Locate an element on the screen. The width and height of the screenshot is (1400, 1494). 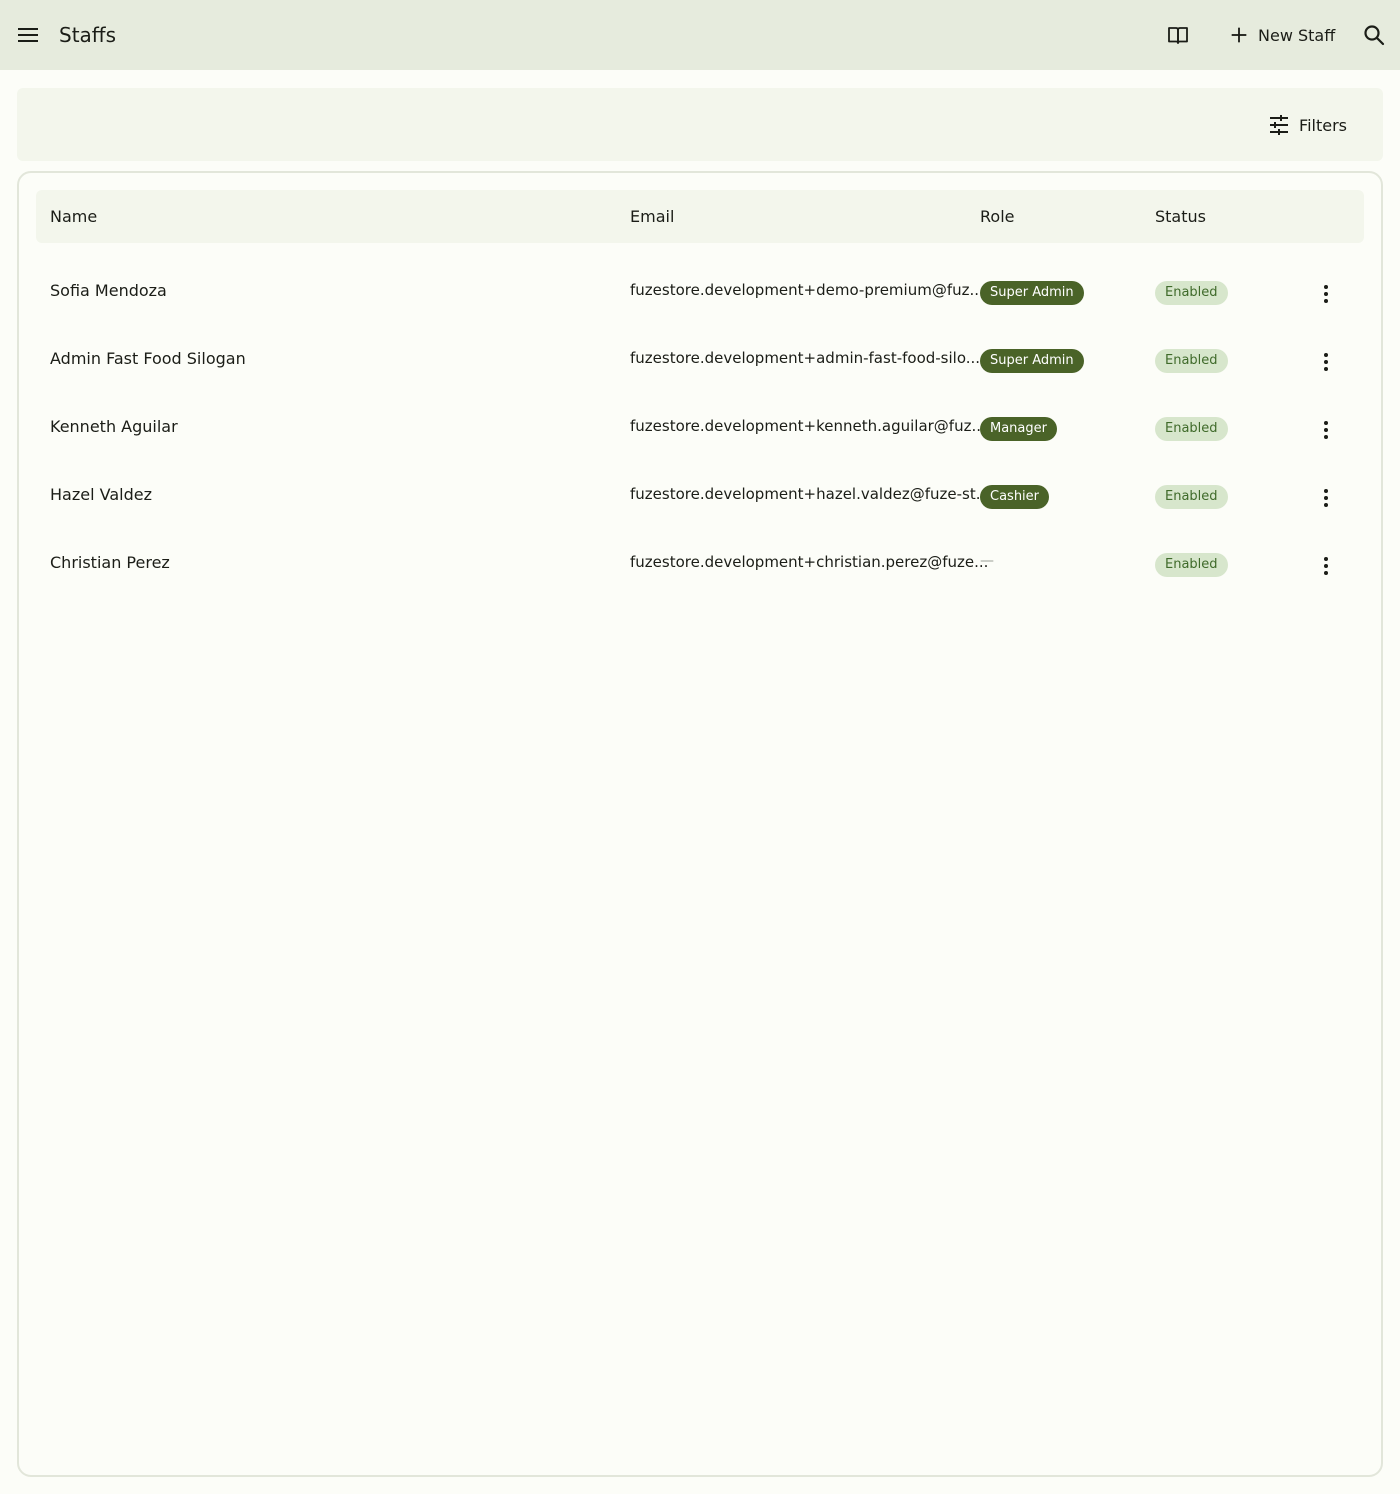
column-header-role: Role is located at coordinates (997, 216).